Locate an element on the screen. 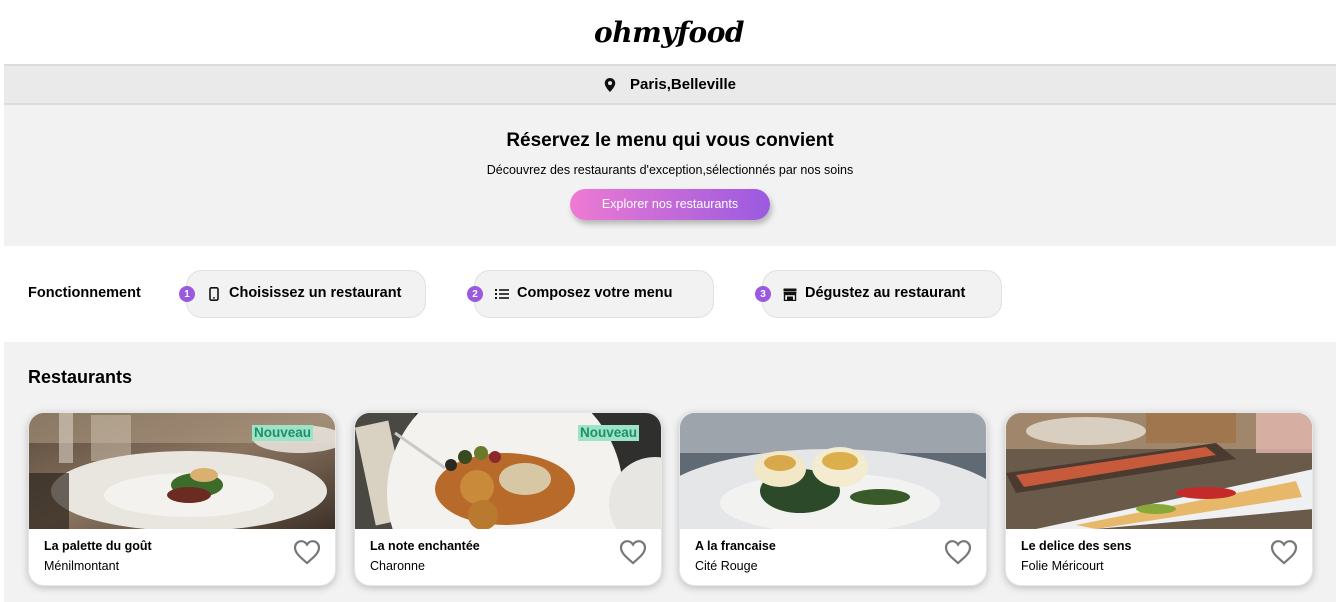 Image resolution: width=1338 pixels, height=602 pixels. how-it-works-title: Fonctionnement is located at coordinates (84, 293).